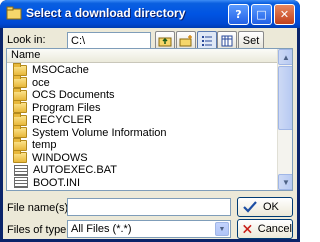 This screenshot has width=320, height=242. Describe the element at coordinates (44, 145) in the screenshot. I see `list-item-label: temp` at that location.